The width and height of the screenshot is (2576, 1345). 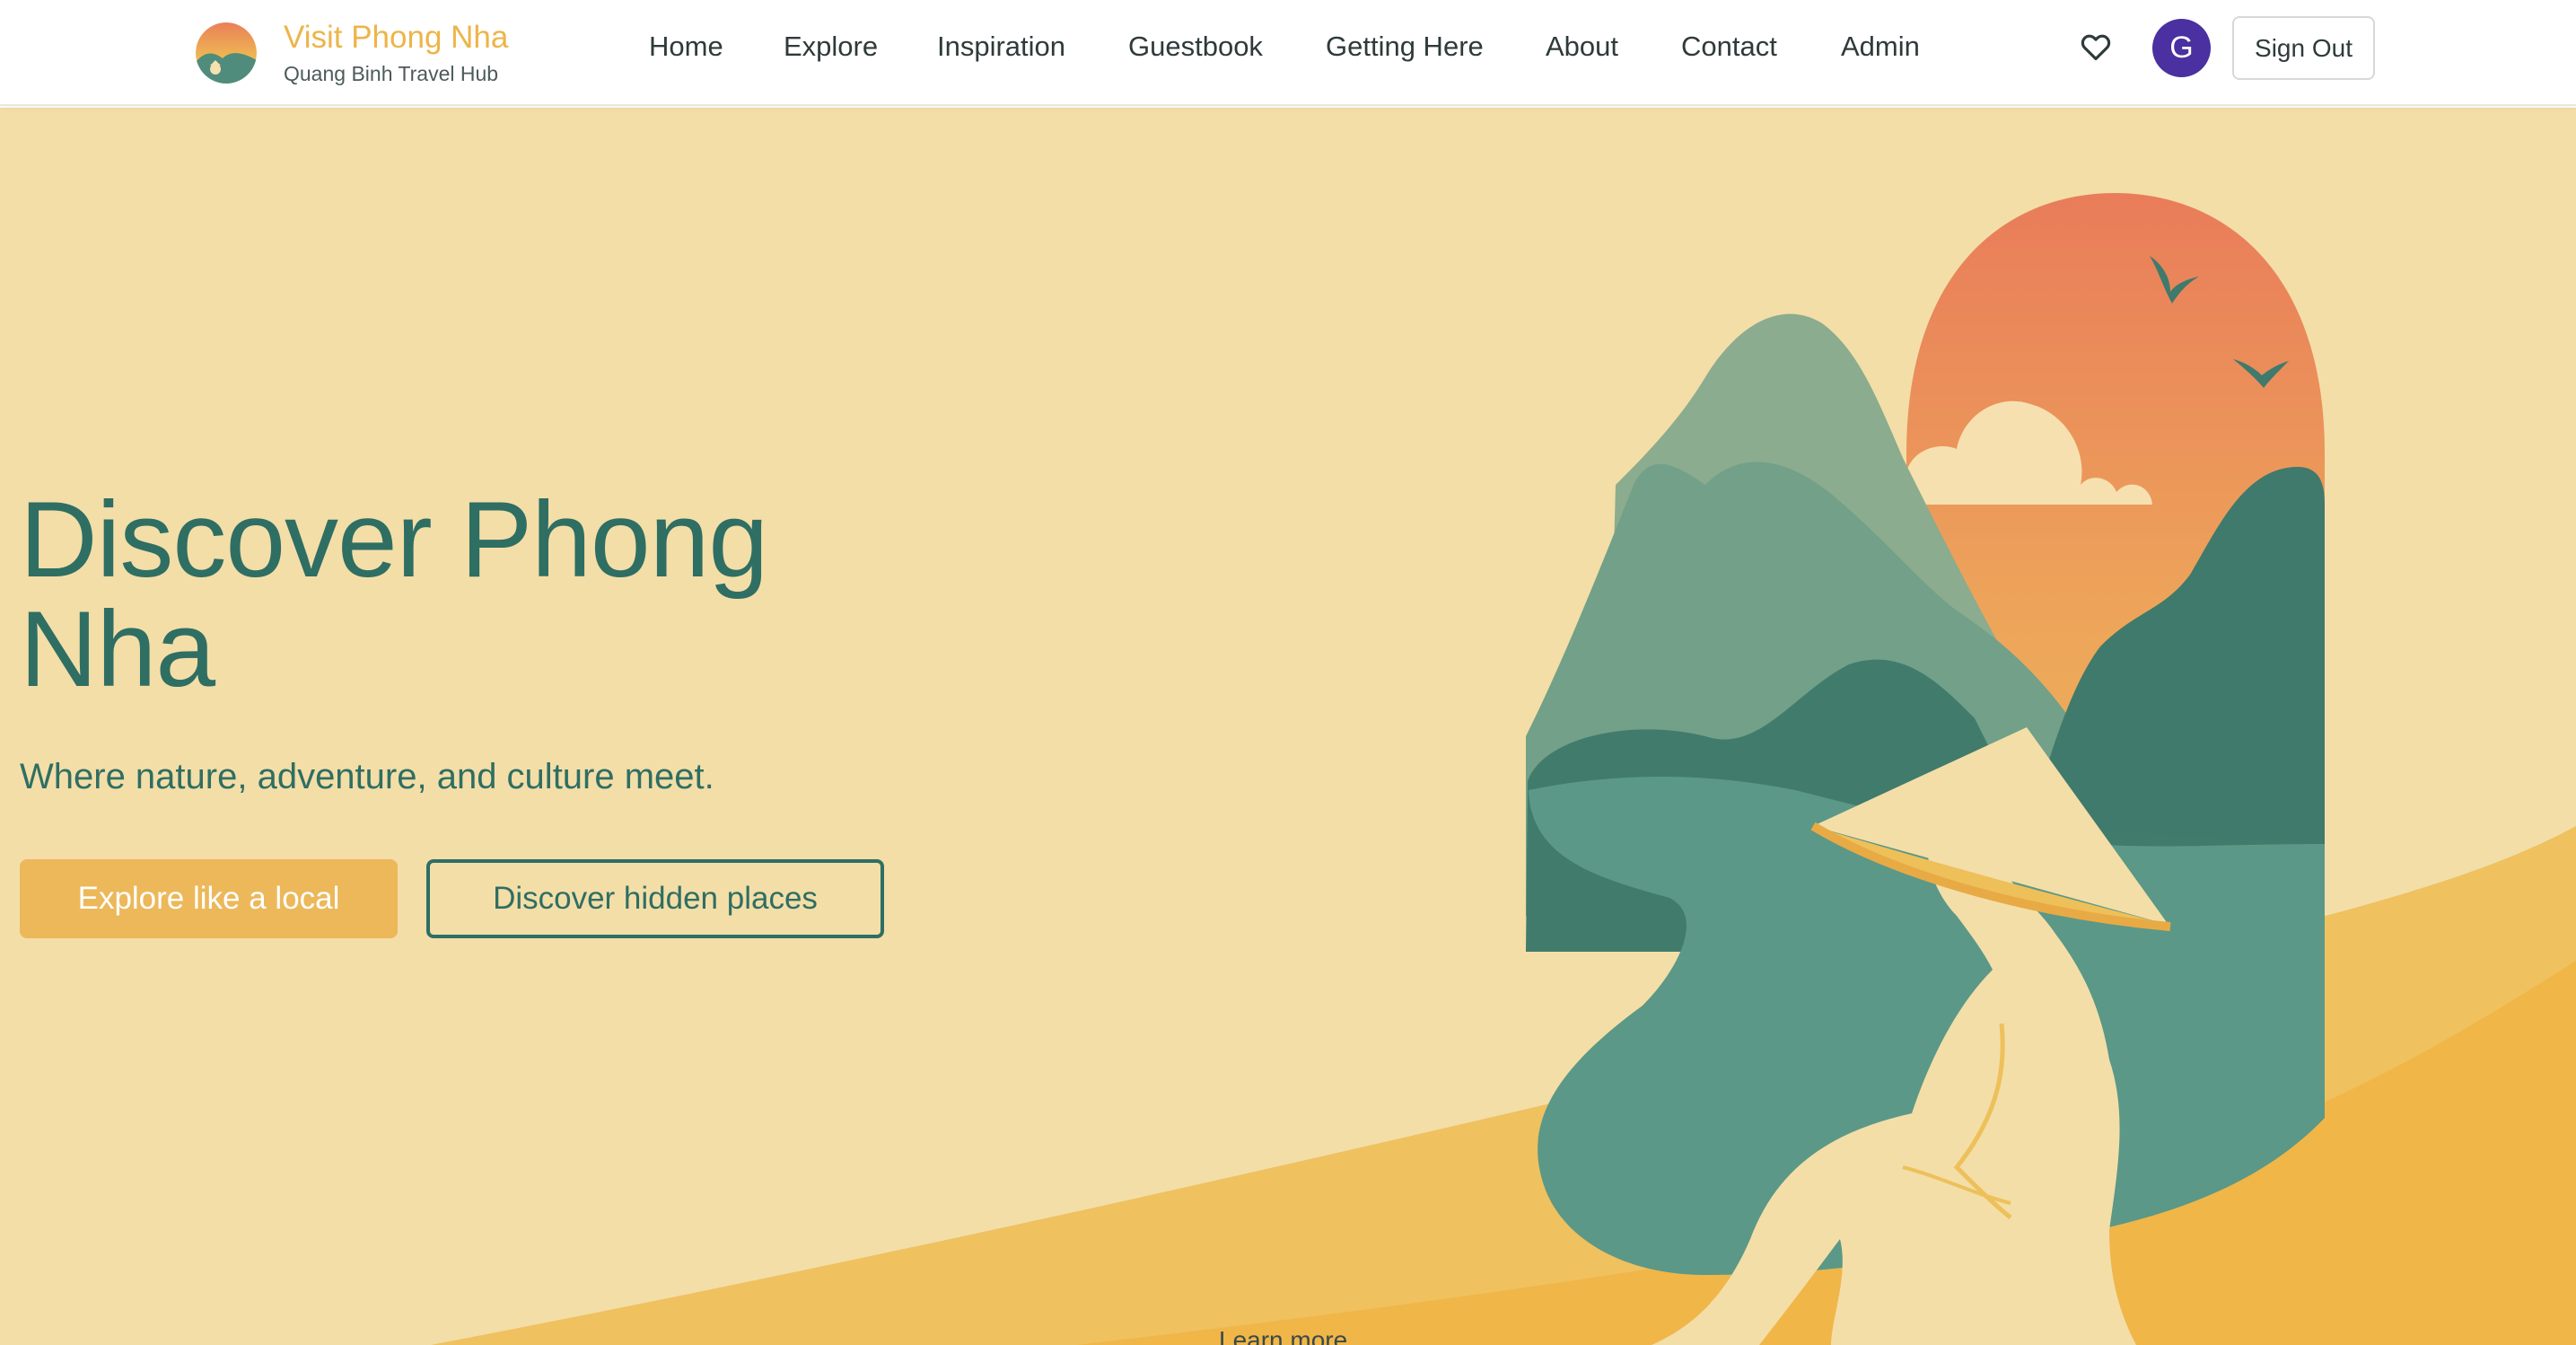 What do you see at coordinates (2303, 48) in the screenshot?
I see `sign-out-button: Sign Out` at bounding box center [2303, 48].